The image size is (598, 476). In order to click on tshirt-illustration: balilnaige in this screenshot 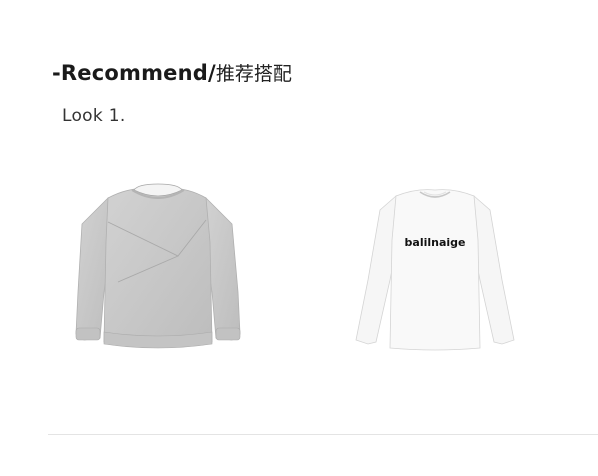, I will do `click(435, 270)`.